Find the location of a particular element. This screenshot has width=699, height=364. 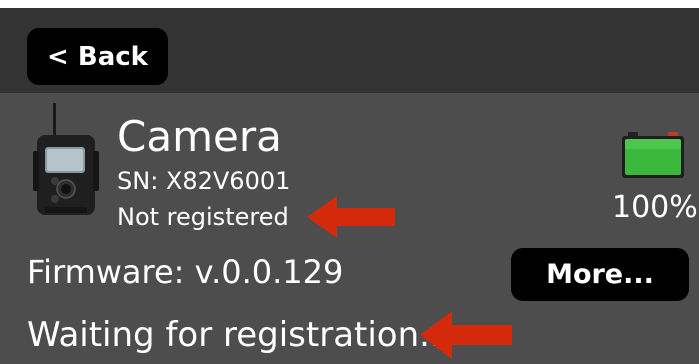

trail-camera-icon is located at coordinates (66, 159).